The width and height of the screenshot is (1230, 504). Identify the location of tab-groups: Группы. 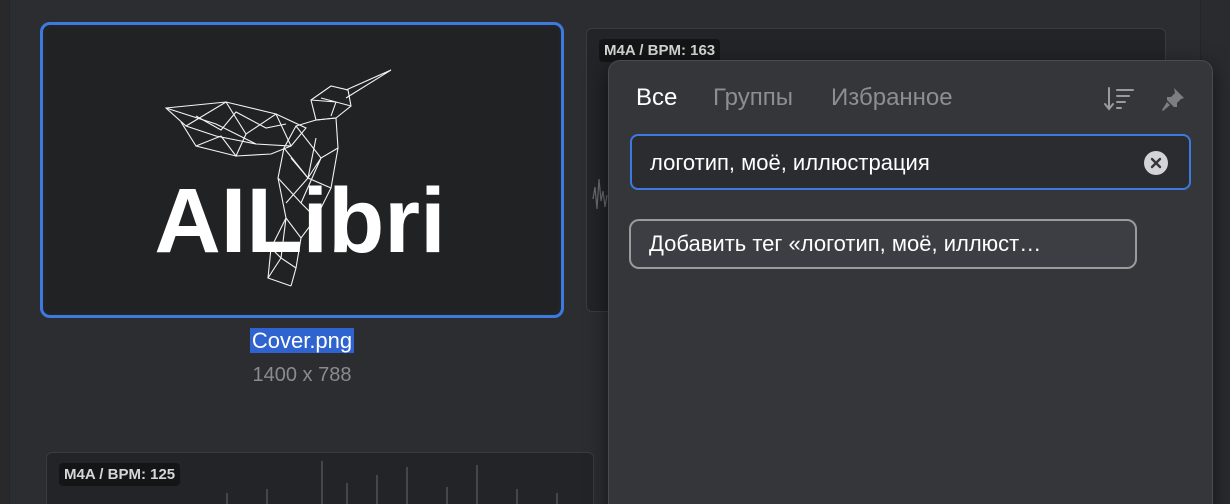
(753, 98).